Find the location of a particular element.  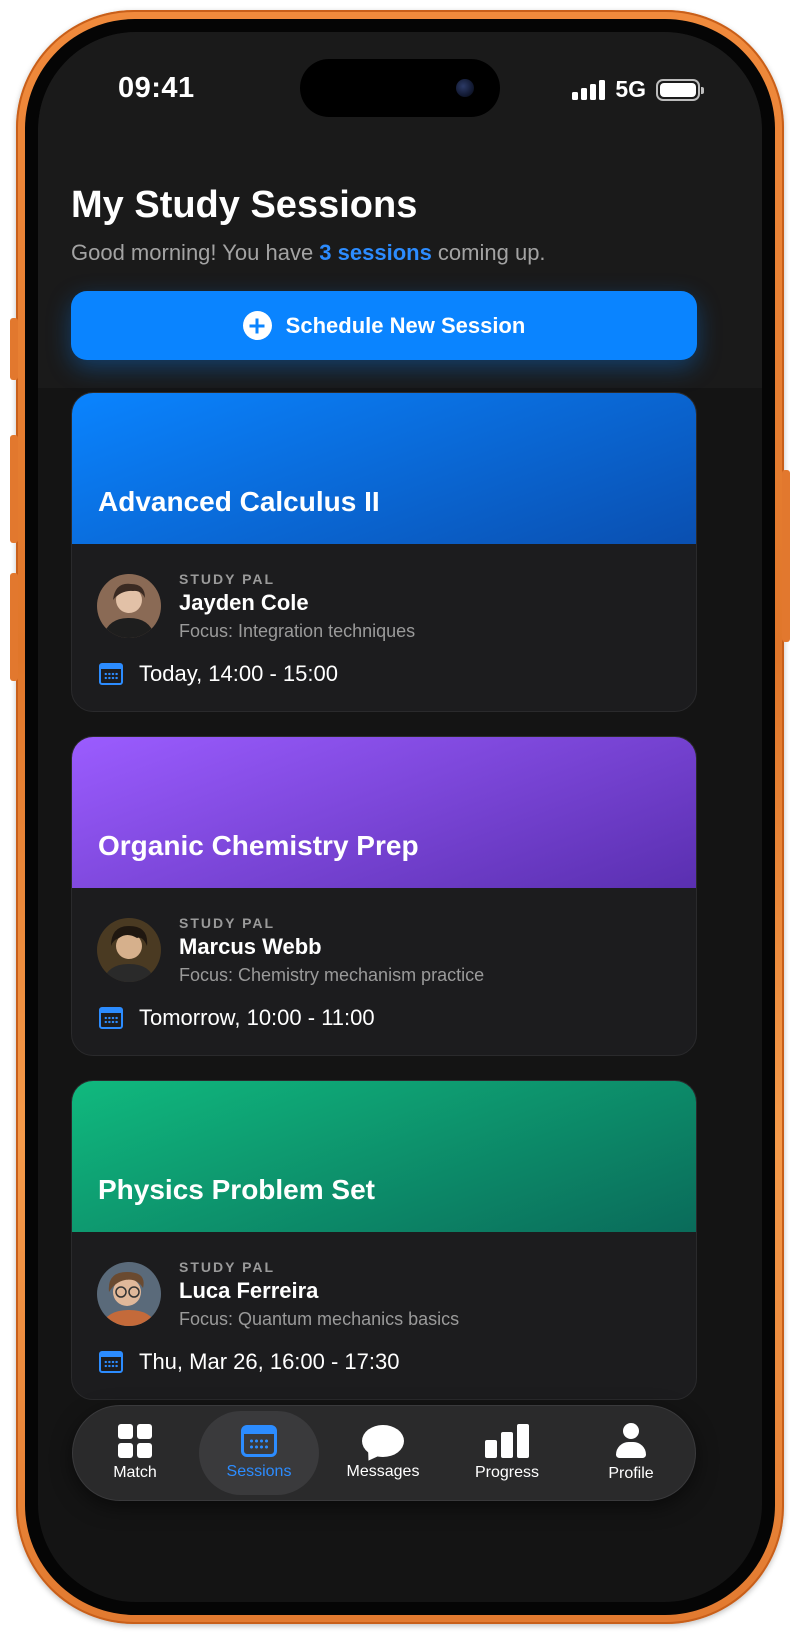

status-indicators: 5G is located at coordinates (638, 89).